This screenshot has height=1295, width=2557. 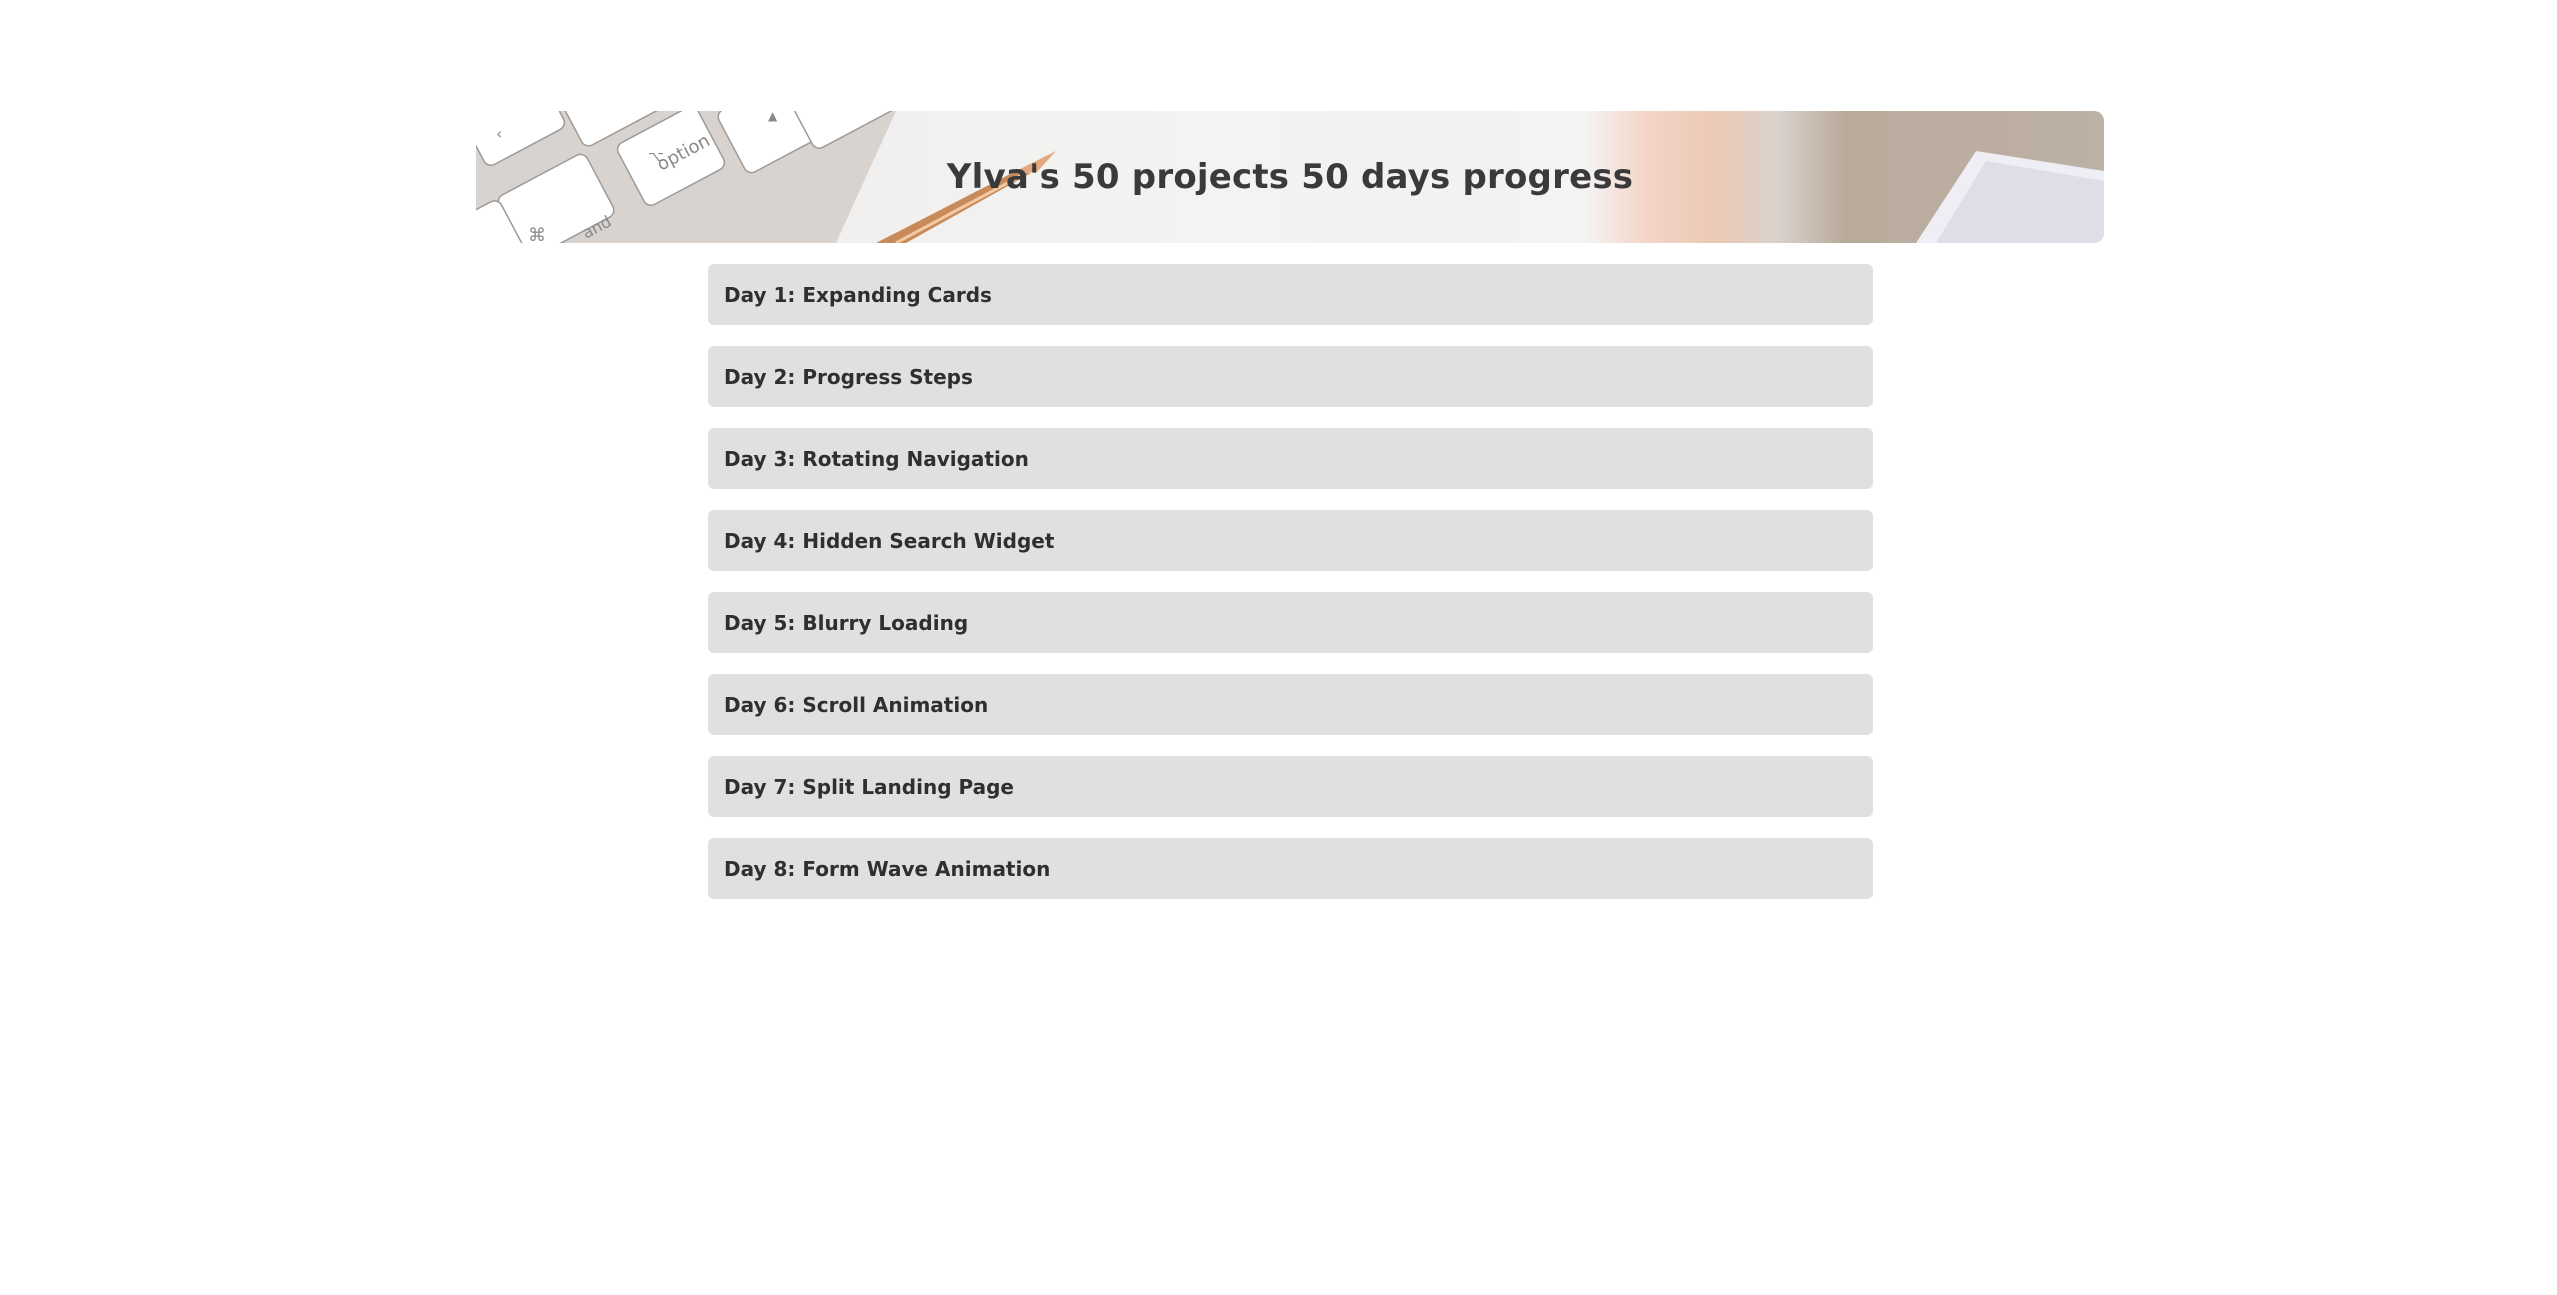 I want to click on project-item-day-7: Day 7: Split Landing Page, so click(x=1290, y=786).